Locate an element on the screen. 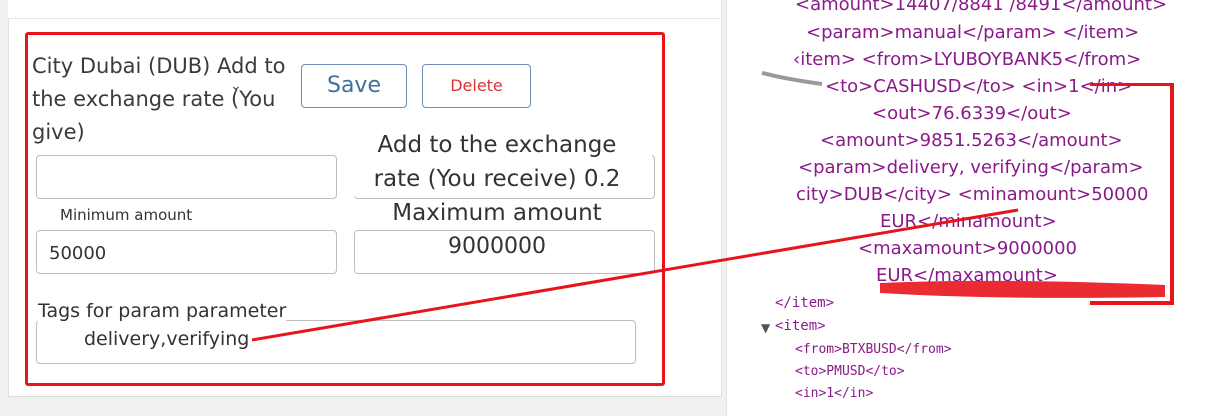 This screenshot has width=1207, height=416. annotation-dark-stroke is located at coordinates (792, 78).